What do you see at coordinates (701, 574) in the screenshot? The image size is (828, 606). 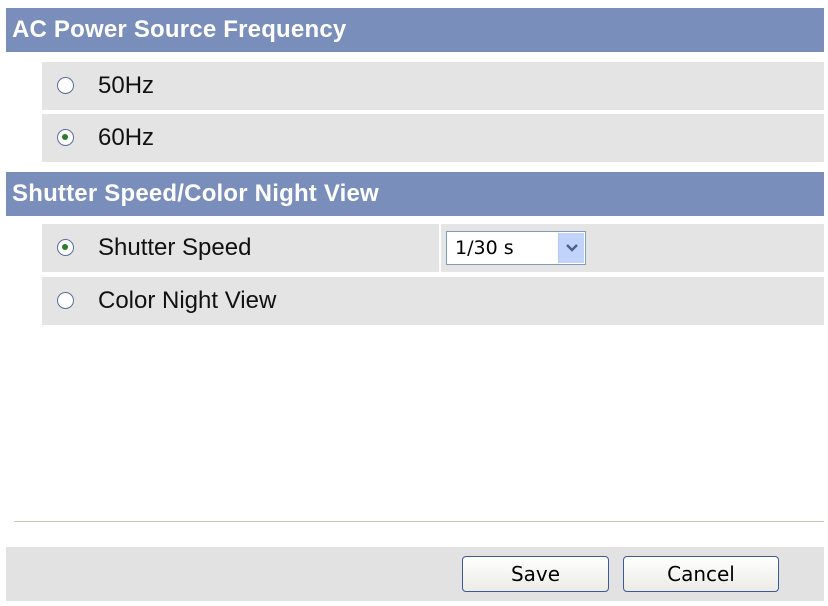 I see `cancel-button: Cancel` at bounding box center [701, 574].